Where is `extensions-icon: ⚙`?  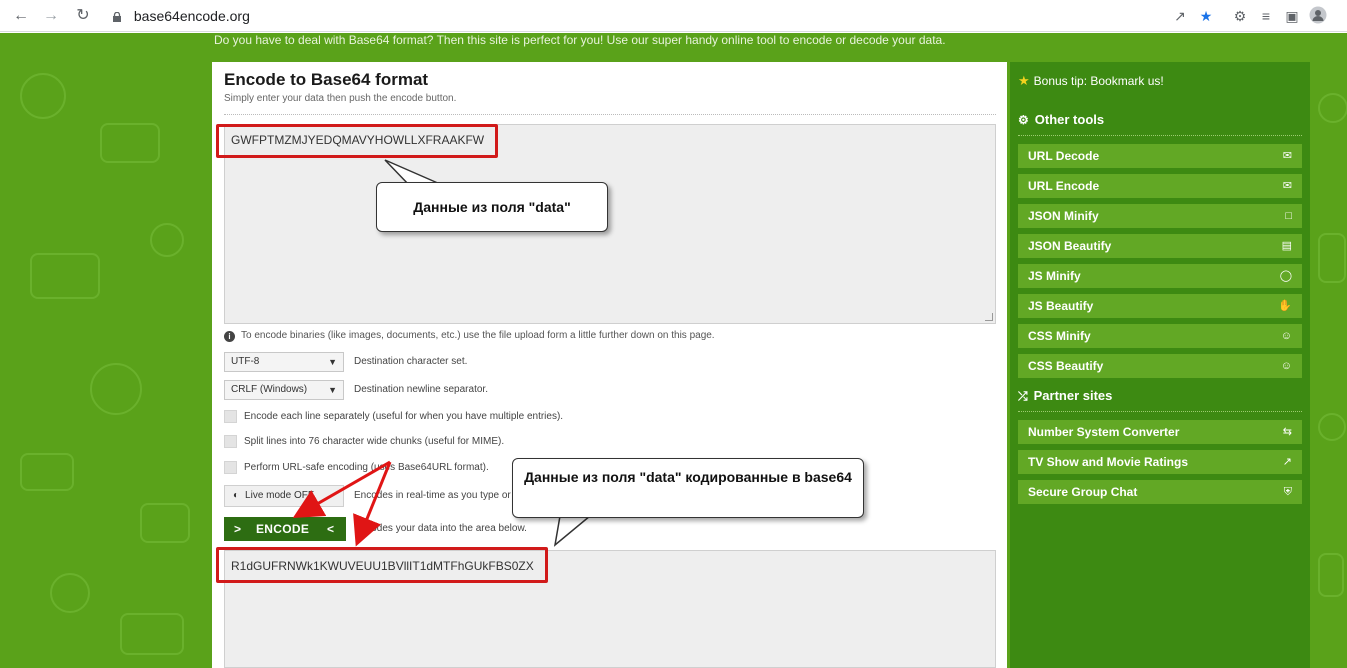
extensions-icon: ⚙ is located at coordinates (1240, 16).